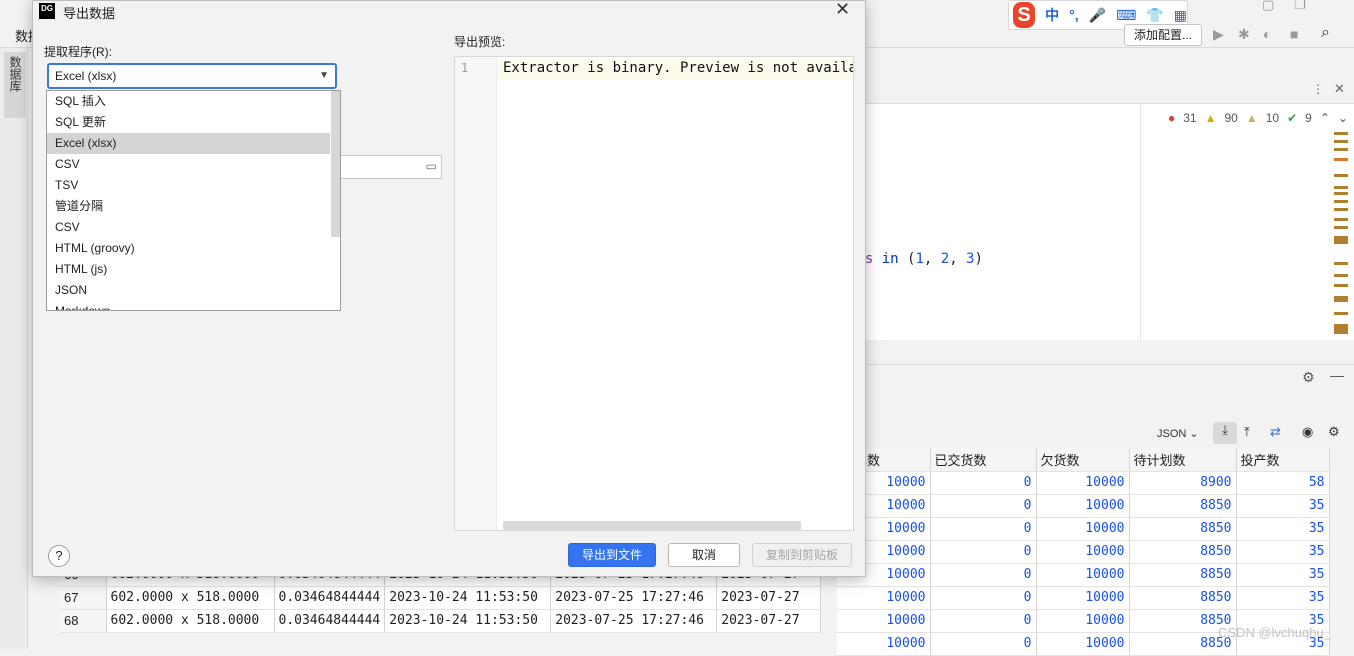 Image resolution: width=1354 pixels, height=656 pixels. Describe the element at coordinates (1110, 222) in the screenshot. I see `sql-editor` at that location.